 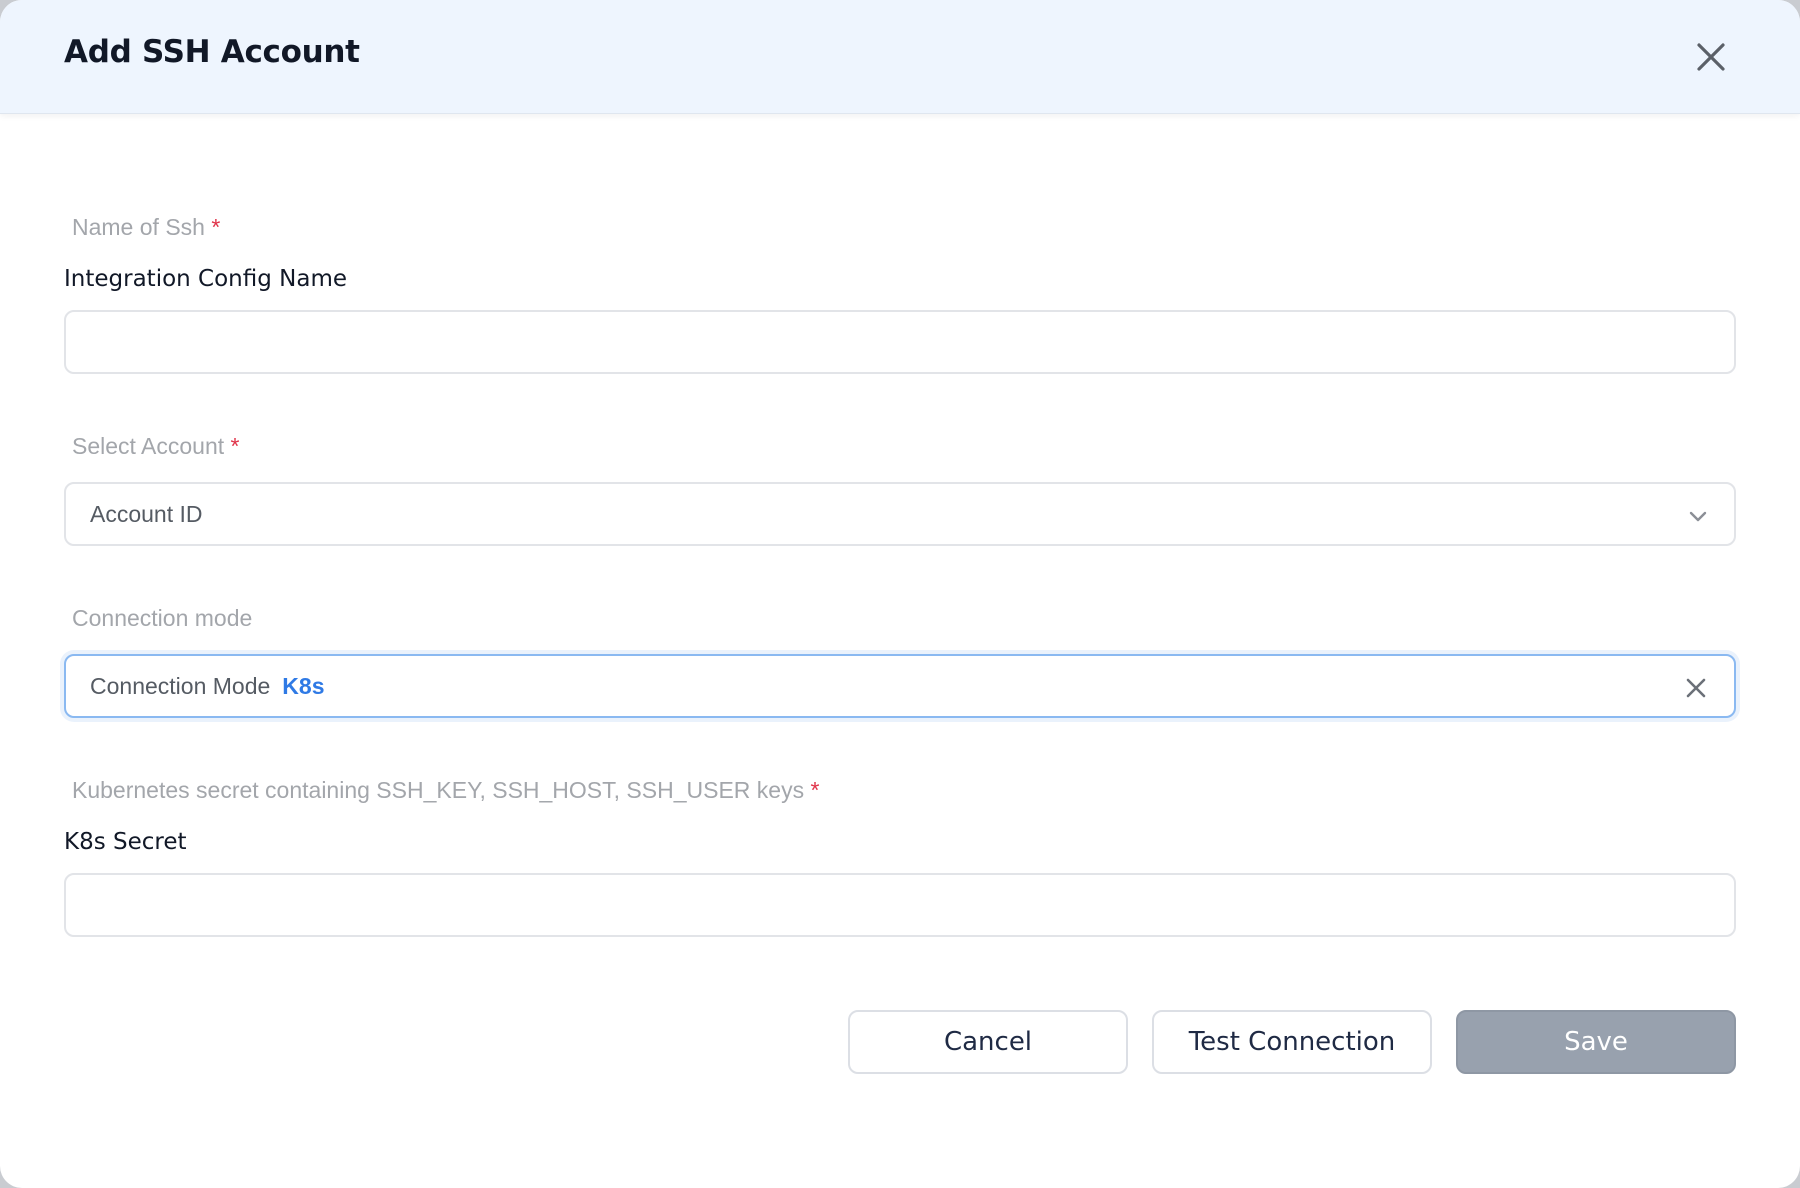 I want to click on integration-config-name-label: Integration Config Name, so click(x=206, y=279).